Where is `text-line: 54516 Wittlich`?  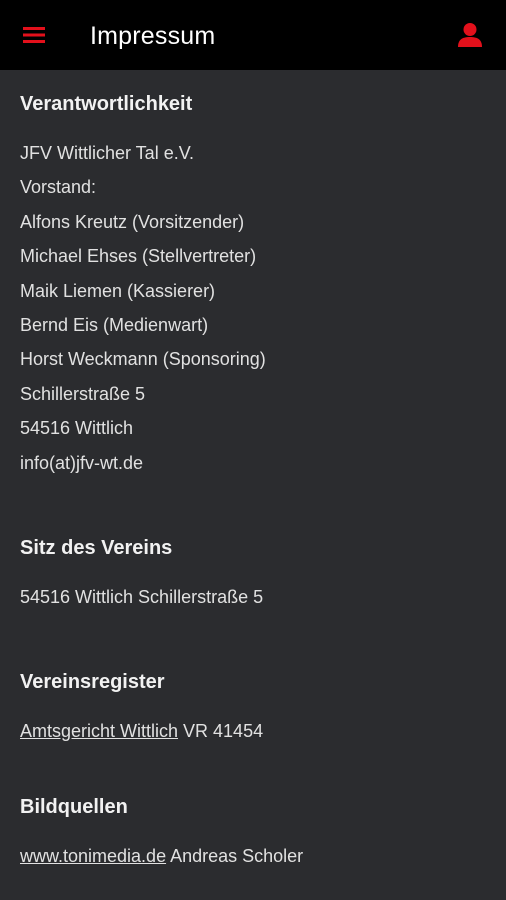 text-line: 54516 Wittlich is located at coordinates (77, 428).